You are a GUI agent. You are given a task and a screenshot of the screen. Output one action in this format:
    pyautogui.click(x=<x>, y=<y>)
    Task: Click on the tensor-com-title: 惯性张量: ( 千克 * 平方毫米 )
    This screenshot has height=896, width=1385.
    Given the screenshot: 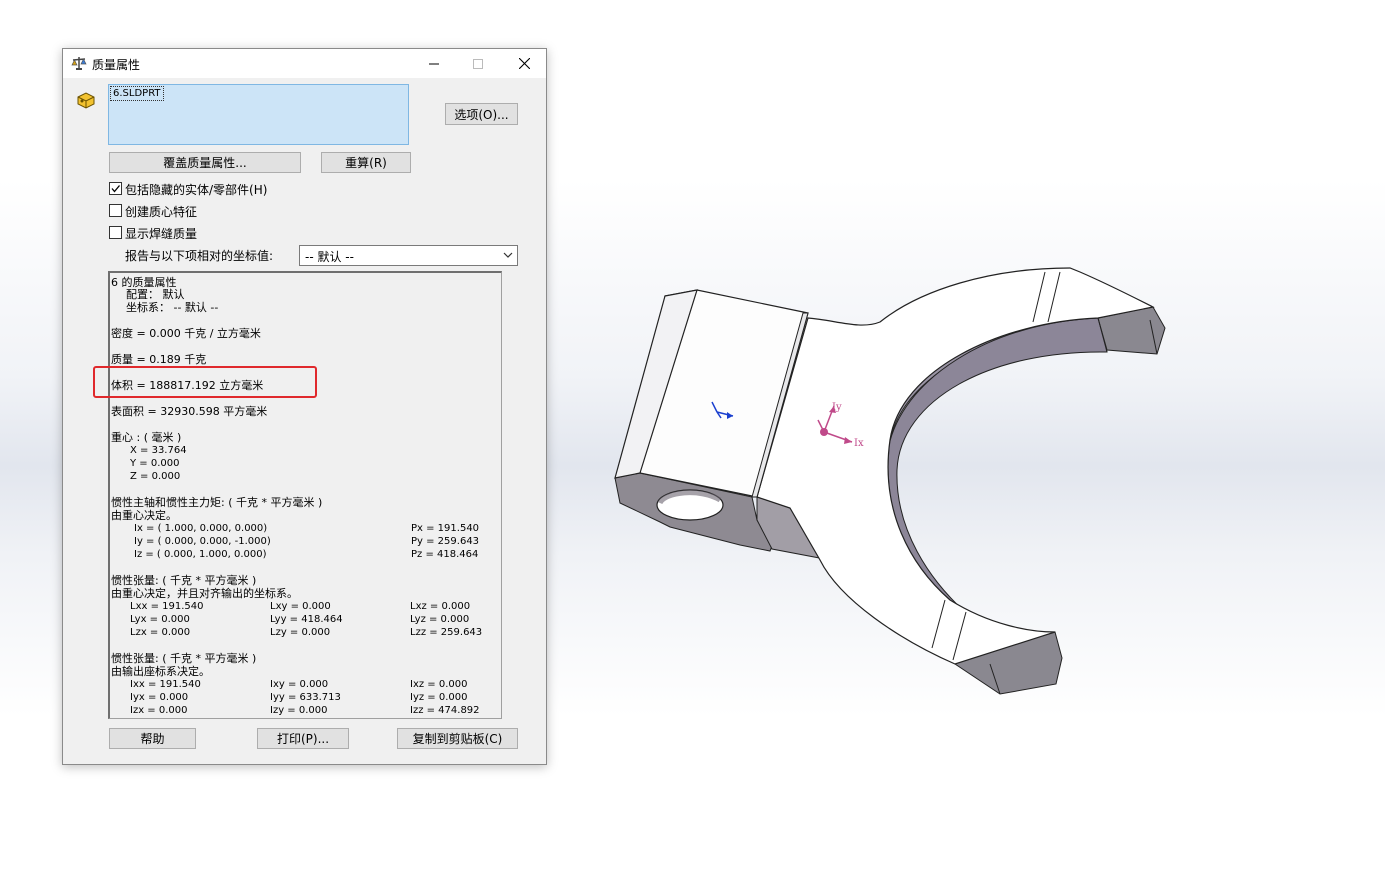 What is the action you would take?
    pyautogui.click(x=184, y=580)
    